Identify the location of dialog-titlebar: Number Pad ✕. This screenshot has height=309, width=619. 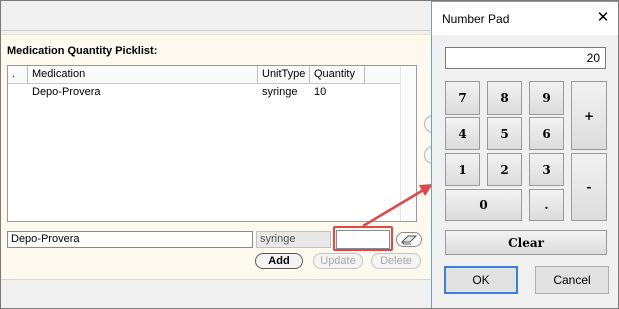
(525, 18).